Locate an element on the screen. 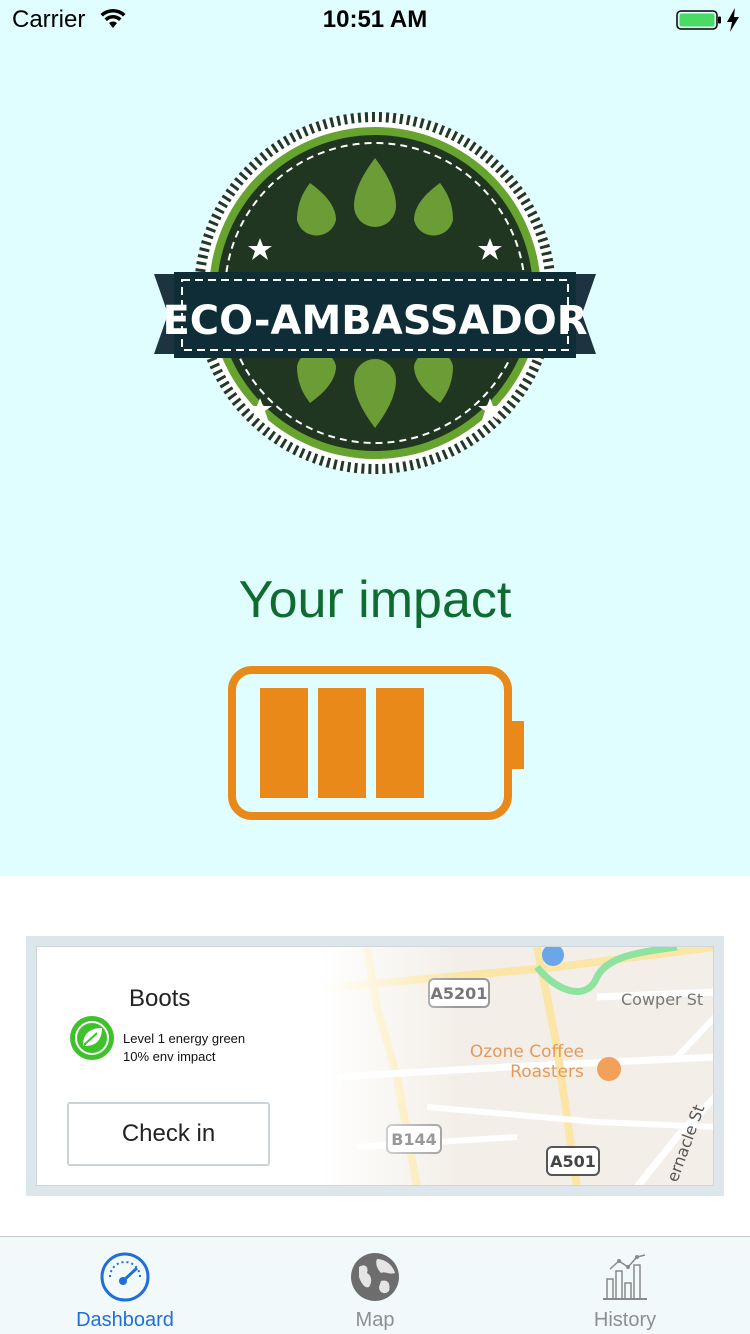  globe-icon is located at coordinates (375, 1277).